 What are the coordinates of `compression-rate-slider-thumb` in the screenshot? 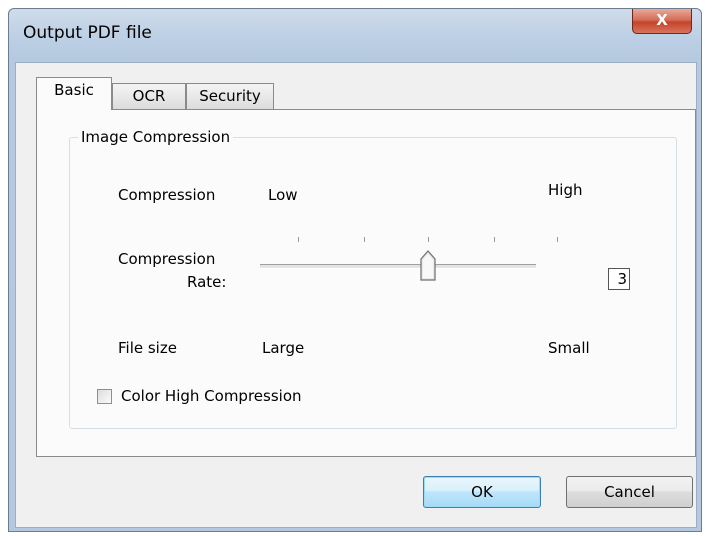 It's located at (427, 266).